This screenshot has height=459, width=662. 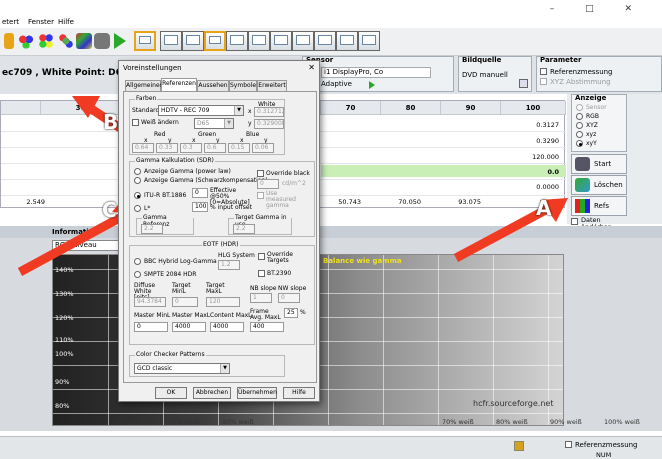 I want to click on data-editable-checkbox, so click(x=574, y=221).